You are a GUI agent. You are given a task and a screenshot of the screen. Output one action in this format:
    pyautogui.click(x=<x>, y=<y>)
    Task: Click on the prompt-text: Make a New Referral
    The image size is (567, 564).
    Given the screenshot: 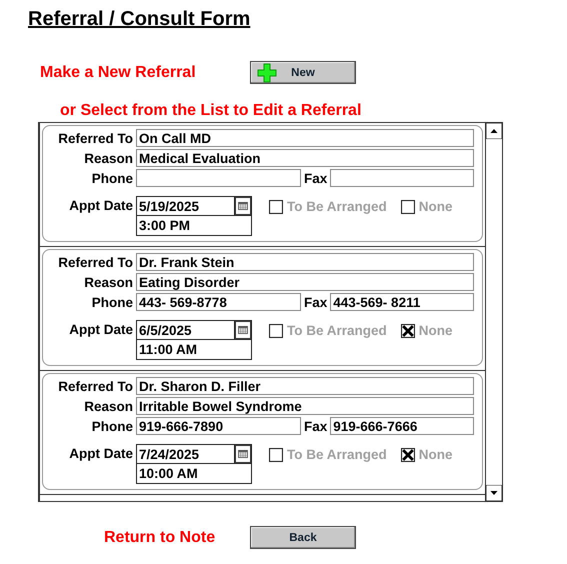 What is the action you would take?
    pyautogui.click(x=118, y=73)
    